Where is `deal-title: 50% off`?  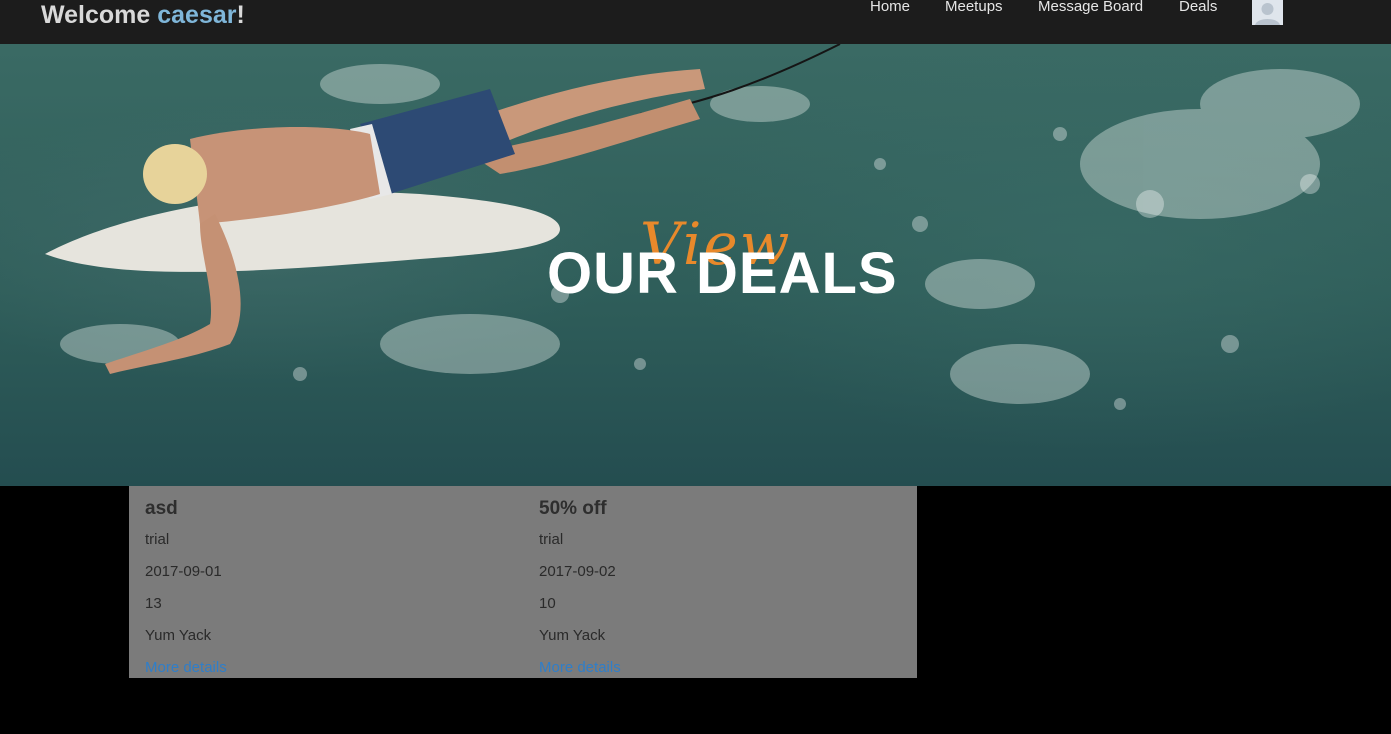
deal-title: 50% off is located at coordinates (573, 508).